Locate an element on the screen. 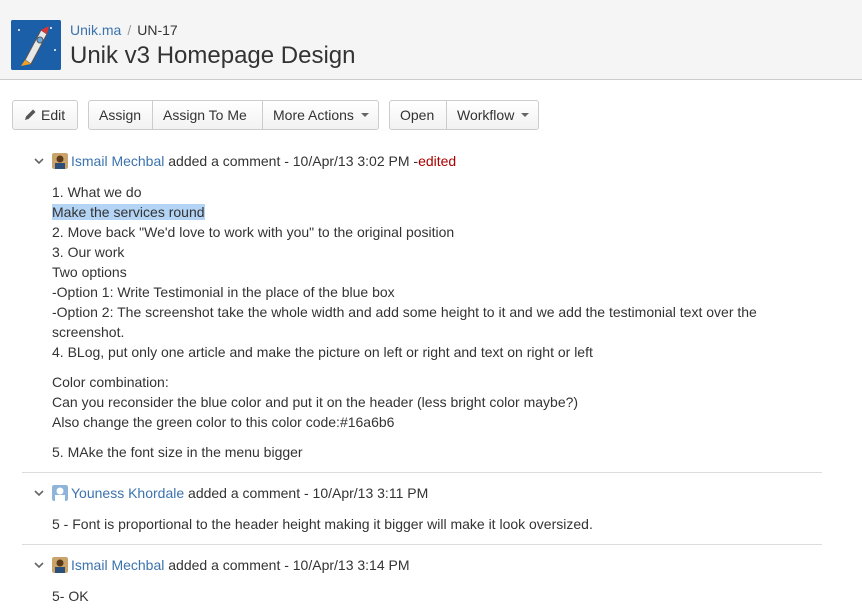 The image size is (862, 610). comment-line: 5. MAke the font size in the menu bigger is located at coordinates (177, 452).